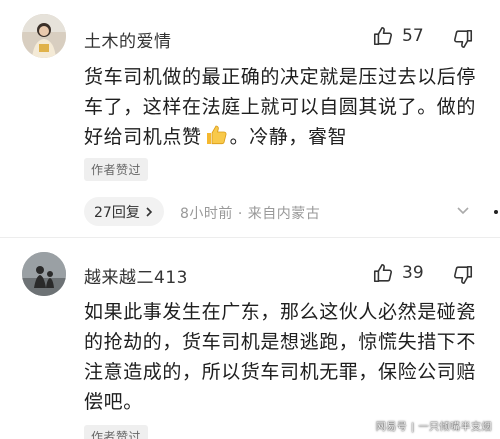 Image resolution: width=500 pixels, height=439 pixels. I want to click on chevron-down-icon, so click(463, 211).